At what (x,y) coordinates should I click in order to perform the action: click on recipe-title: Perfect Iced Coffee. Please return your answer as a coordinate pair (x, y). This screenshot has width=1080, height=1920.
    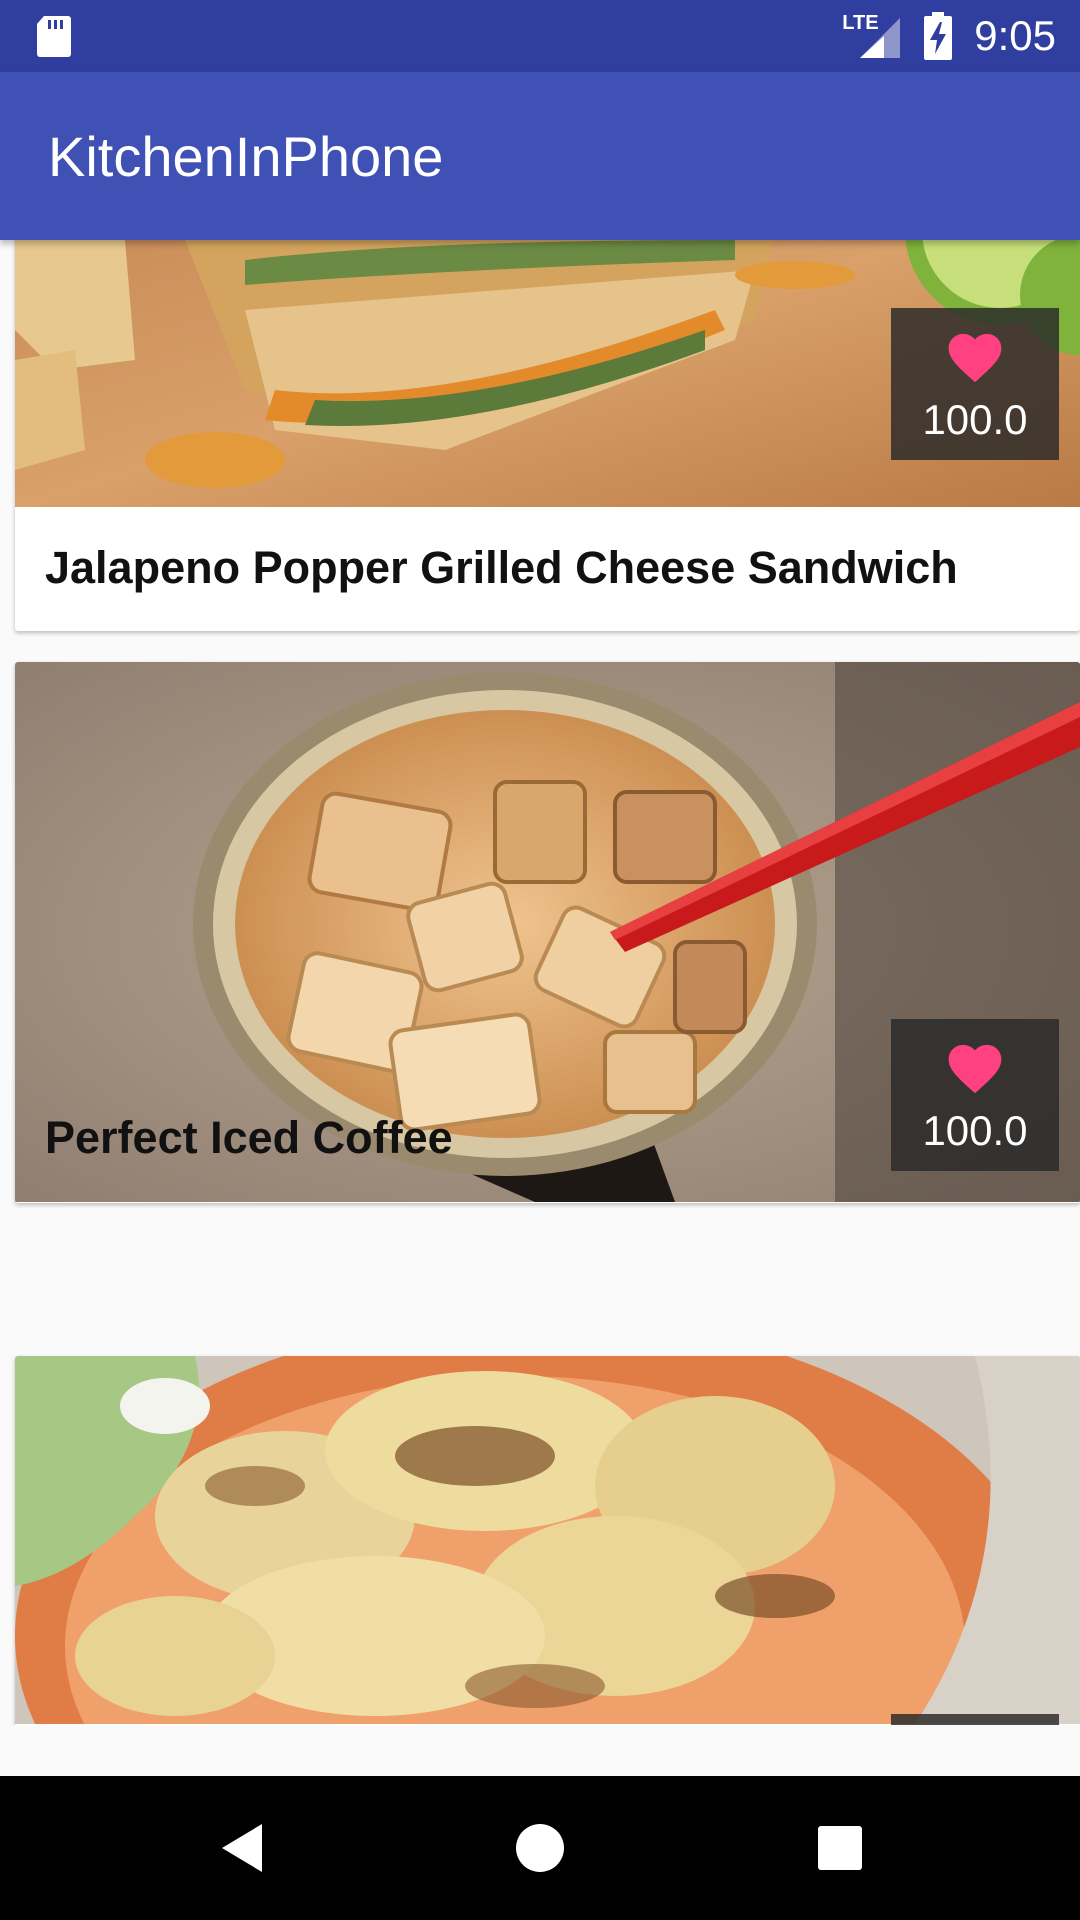
    Looking at the image, I should click on (249, 1137).